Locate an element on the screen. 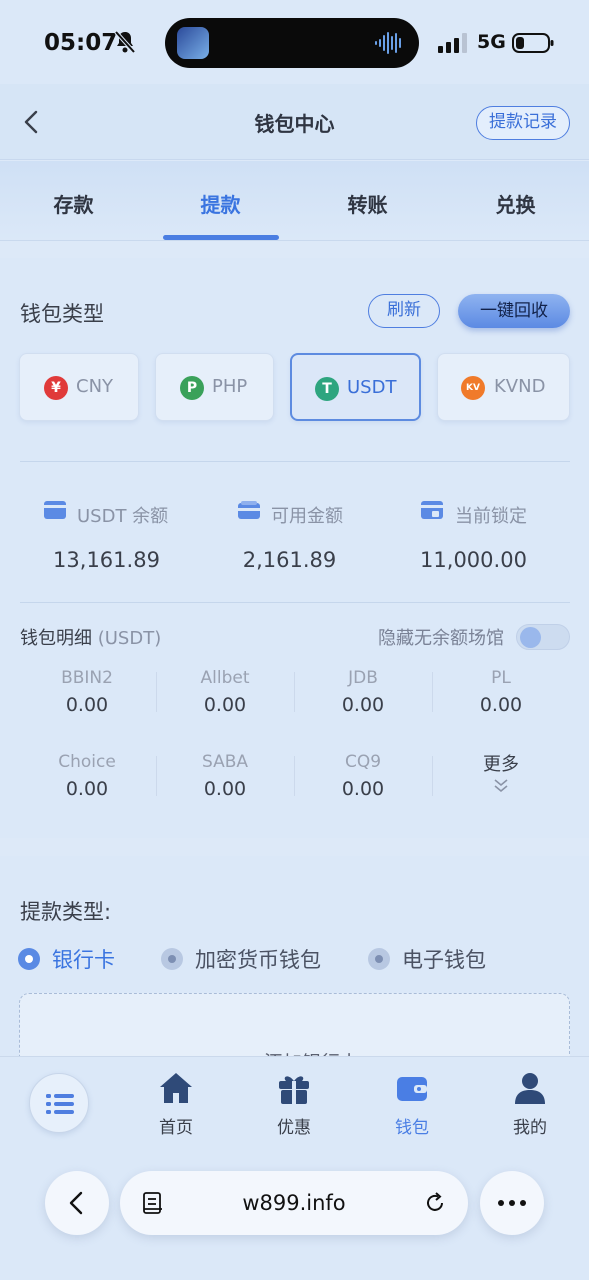 Image resolution: width=589 pixels, height=1280 pixels. tab-withdraw: 提款 is located at coordinates (220, 203).